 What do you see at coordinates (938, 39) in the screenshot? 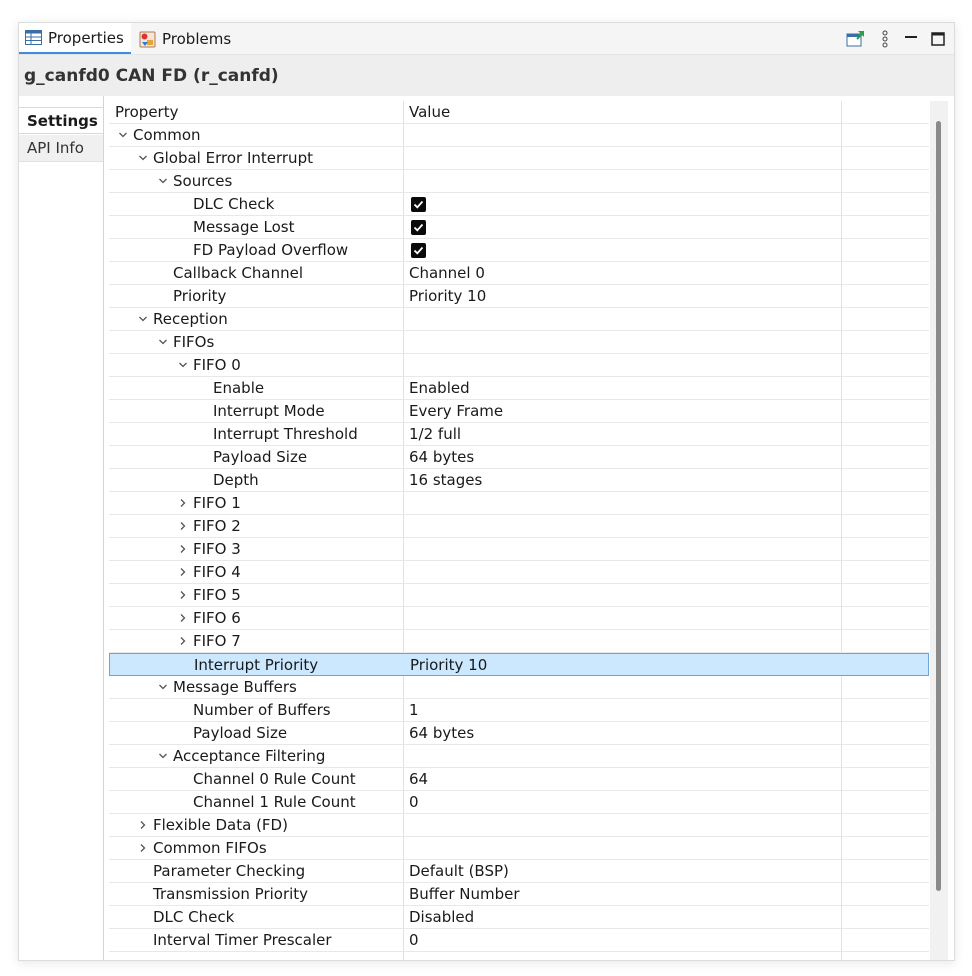
I see `maximize-icon` at bounding box center [938, 39].